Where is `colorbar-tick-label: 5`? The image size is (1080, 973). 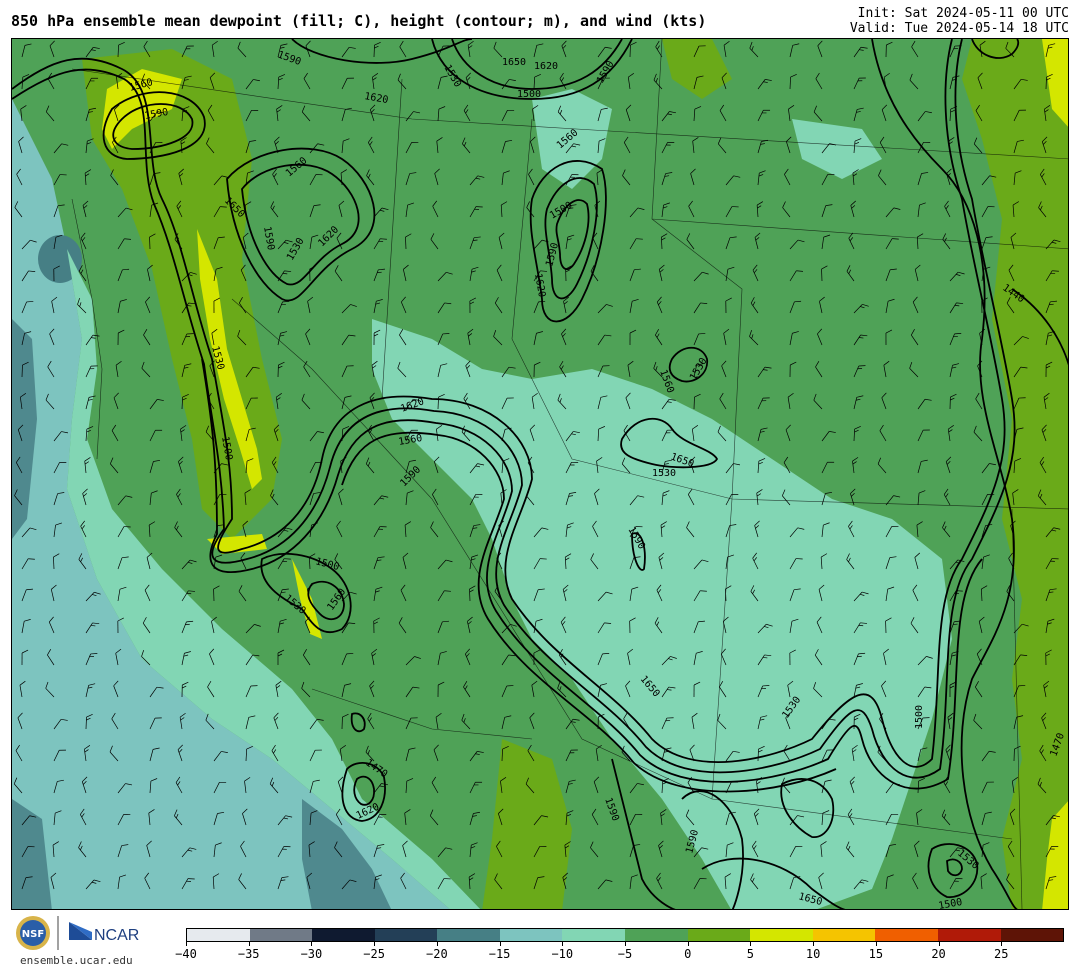 colorbar-tick-label: 5 is located at coordinates (750, 954).